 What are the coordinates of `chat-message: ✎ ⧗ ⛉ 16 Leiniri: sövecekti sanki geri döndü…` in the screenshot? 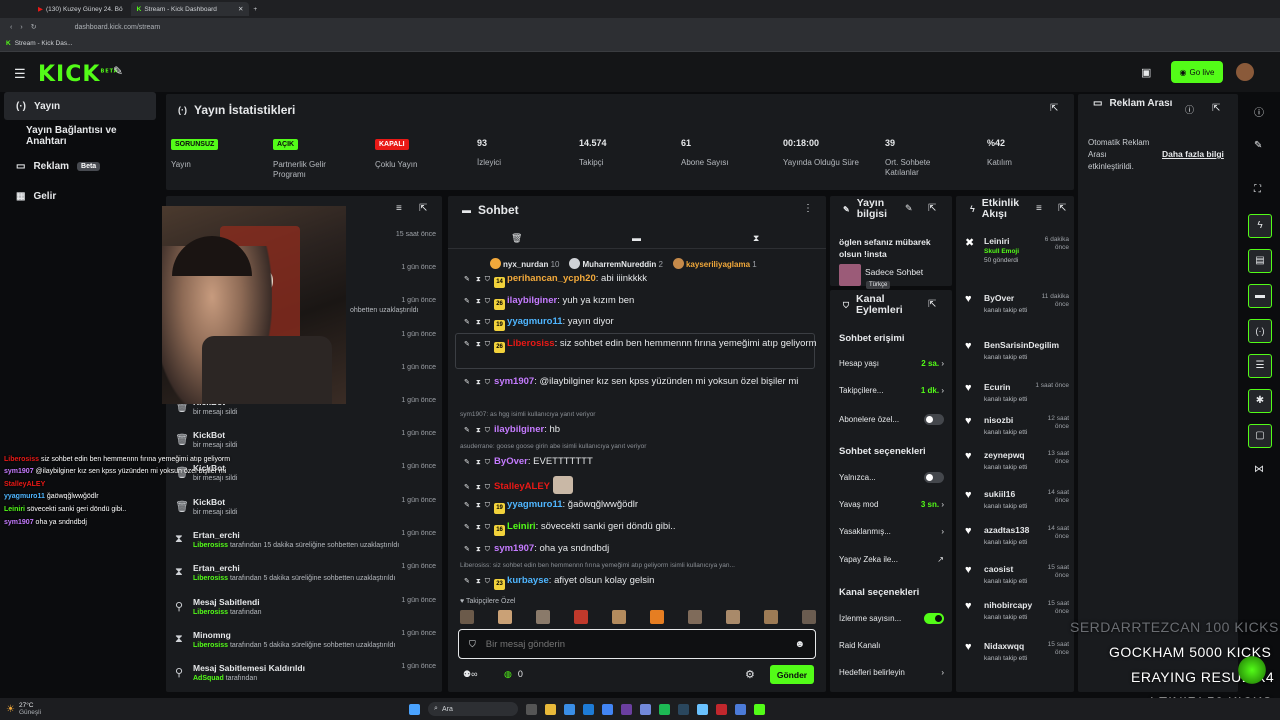 It's located at (640, 528).